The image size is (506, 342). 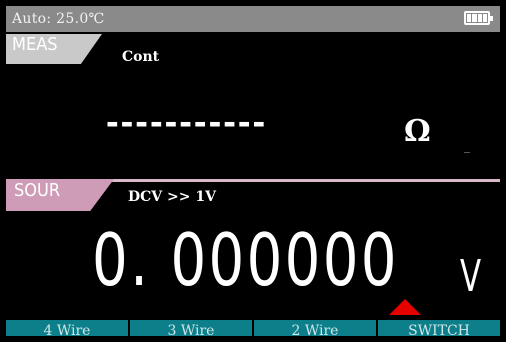 I want to click on cursor-up-arrow-icon, so click(x=405, y=307).